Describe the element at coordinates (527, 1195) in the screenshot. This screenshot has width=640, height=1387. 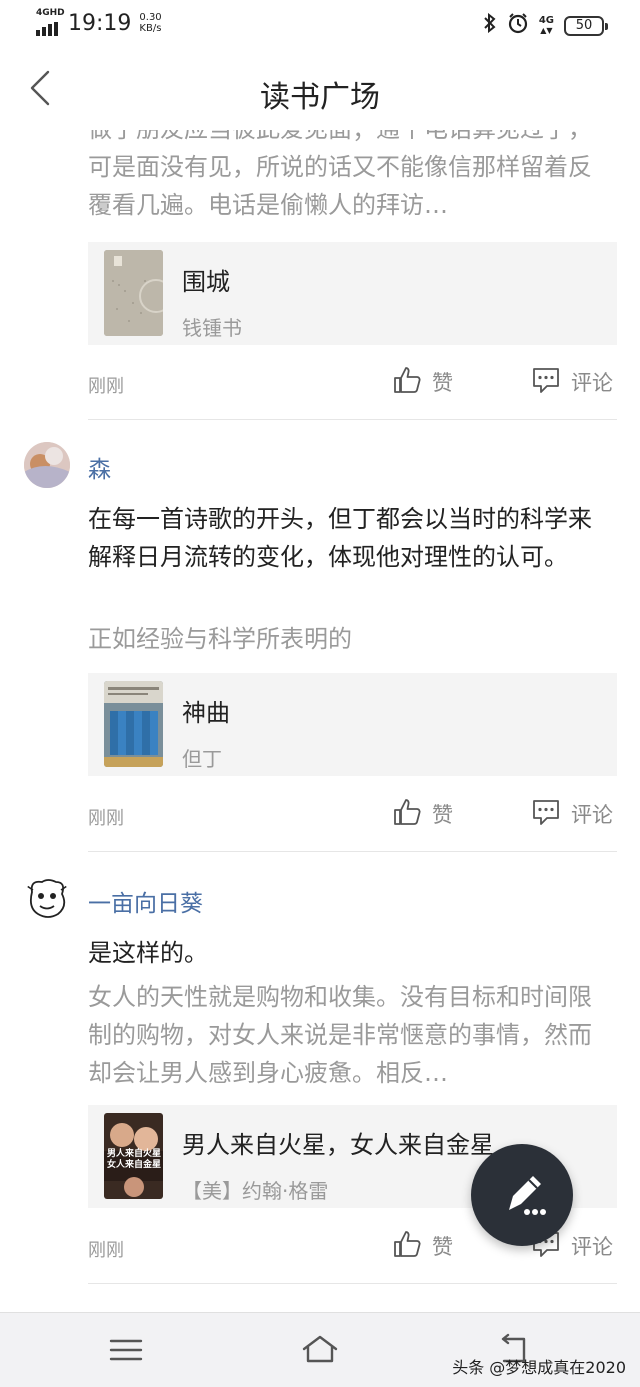
I see `pen-icon` at that location.